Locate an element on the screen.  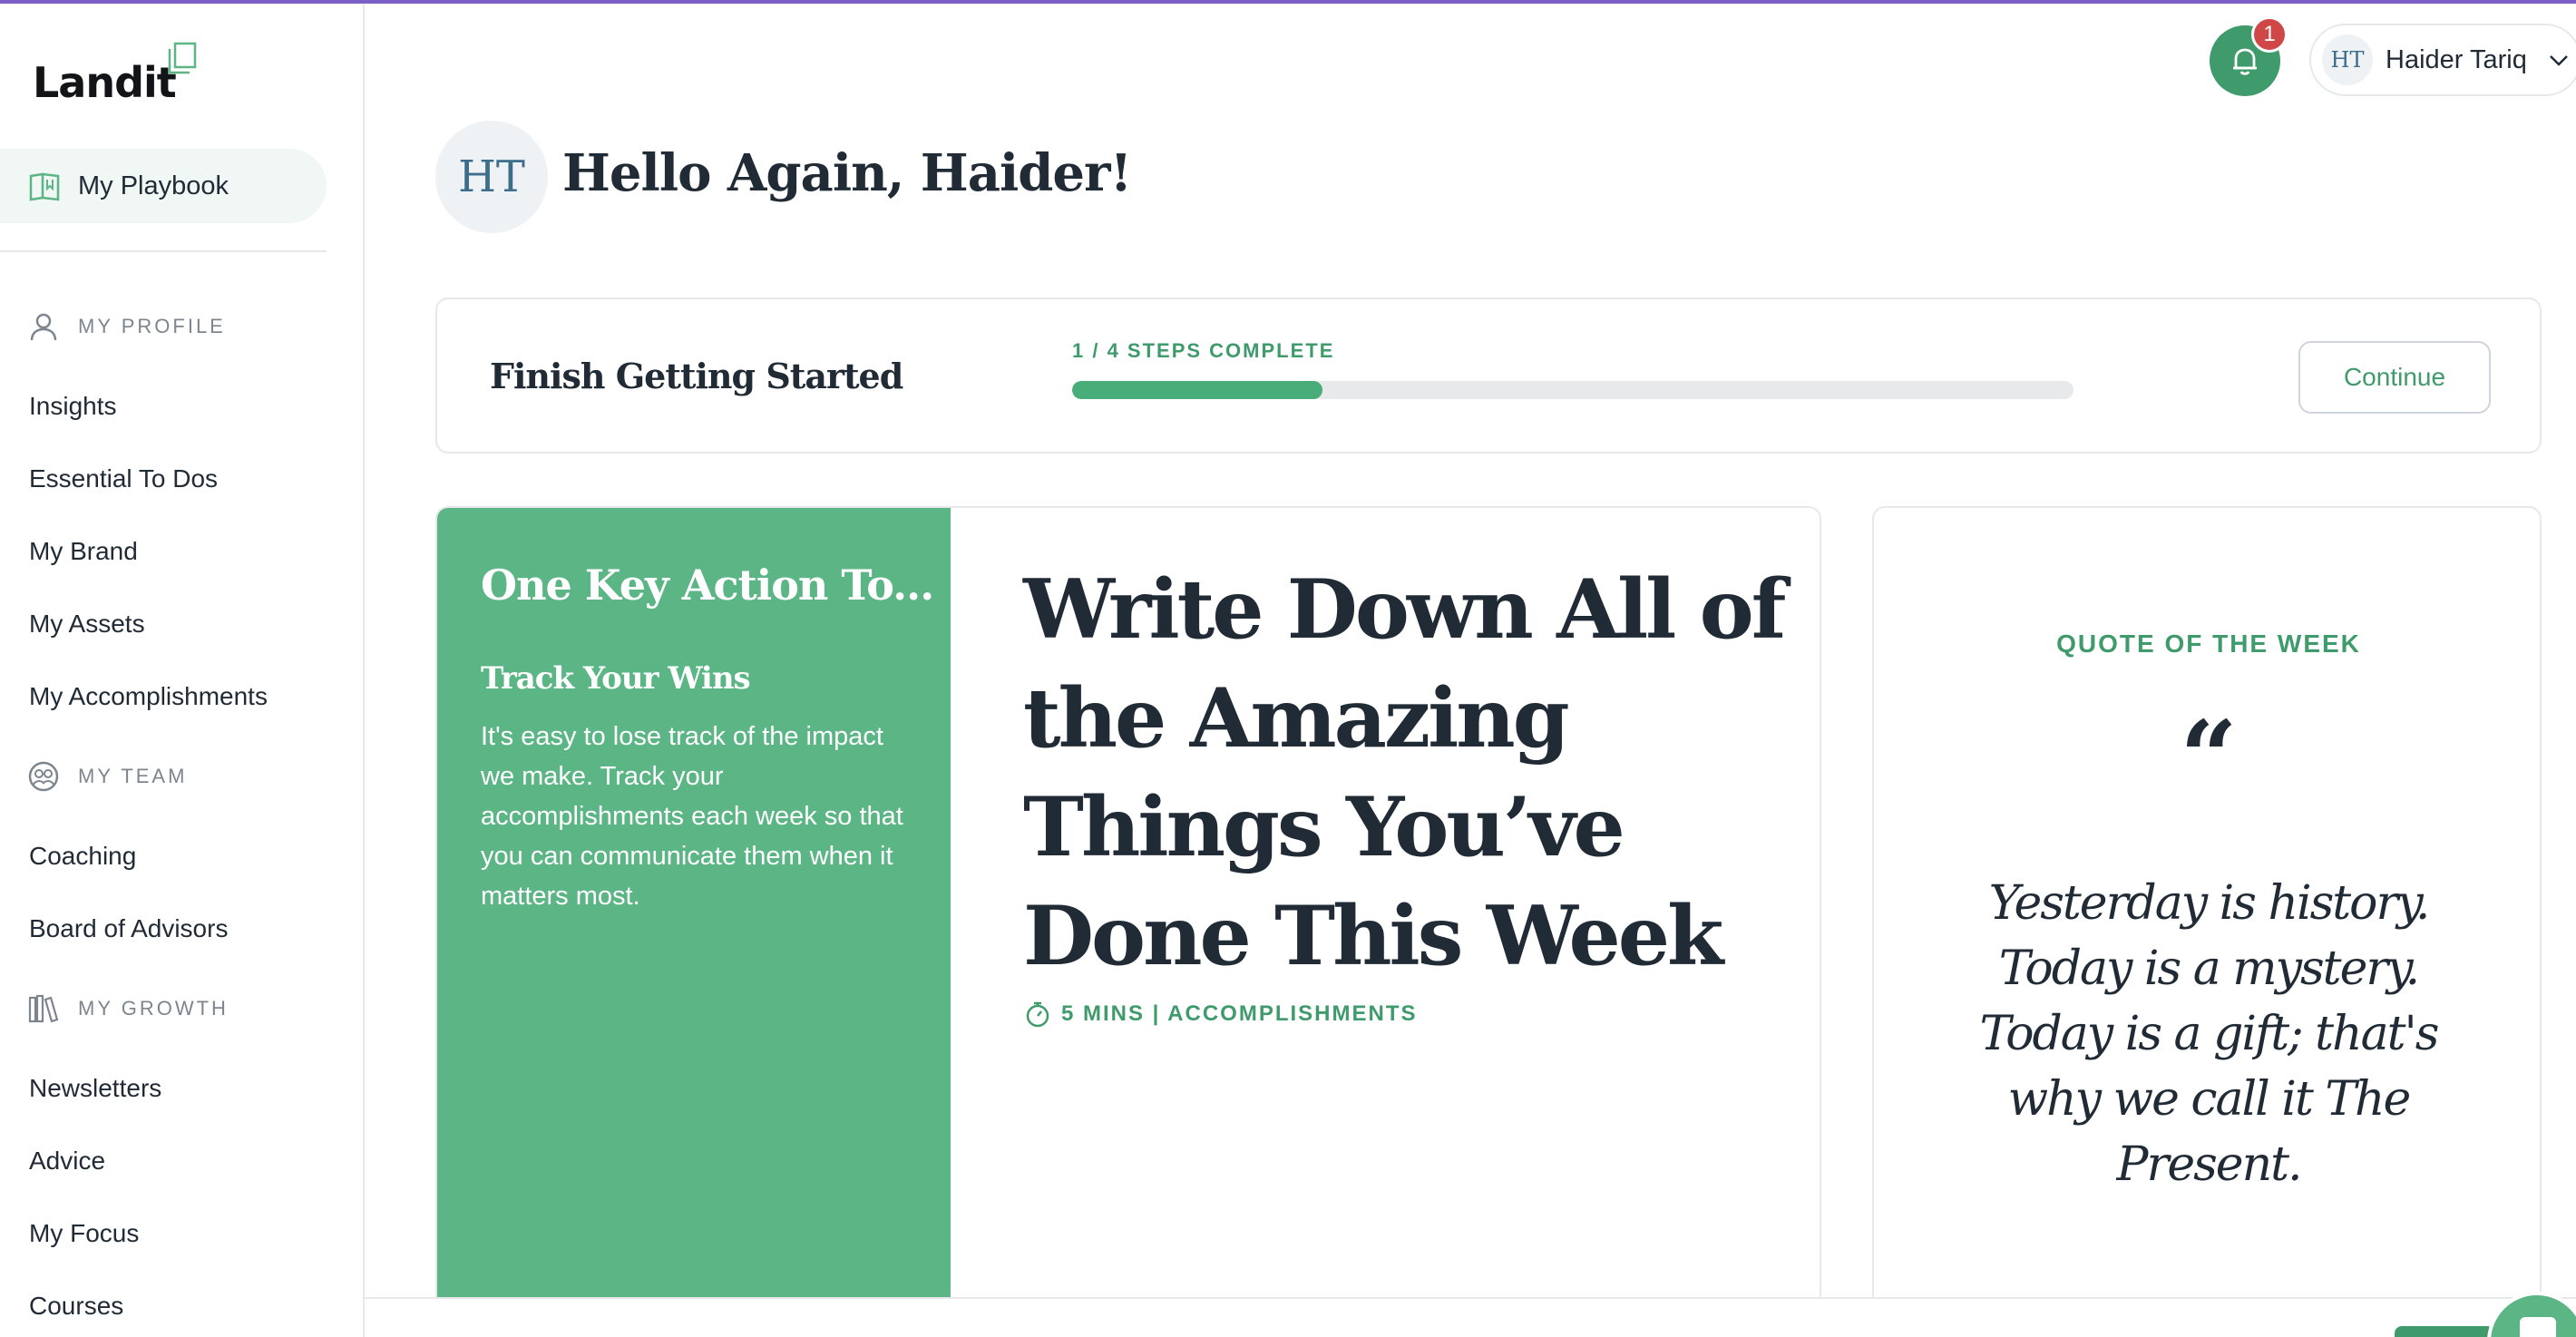
key-action-meta-text: 5 MINS | ACCOMPLISHMENTS is located at coordinates (1239, 1013).